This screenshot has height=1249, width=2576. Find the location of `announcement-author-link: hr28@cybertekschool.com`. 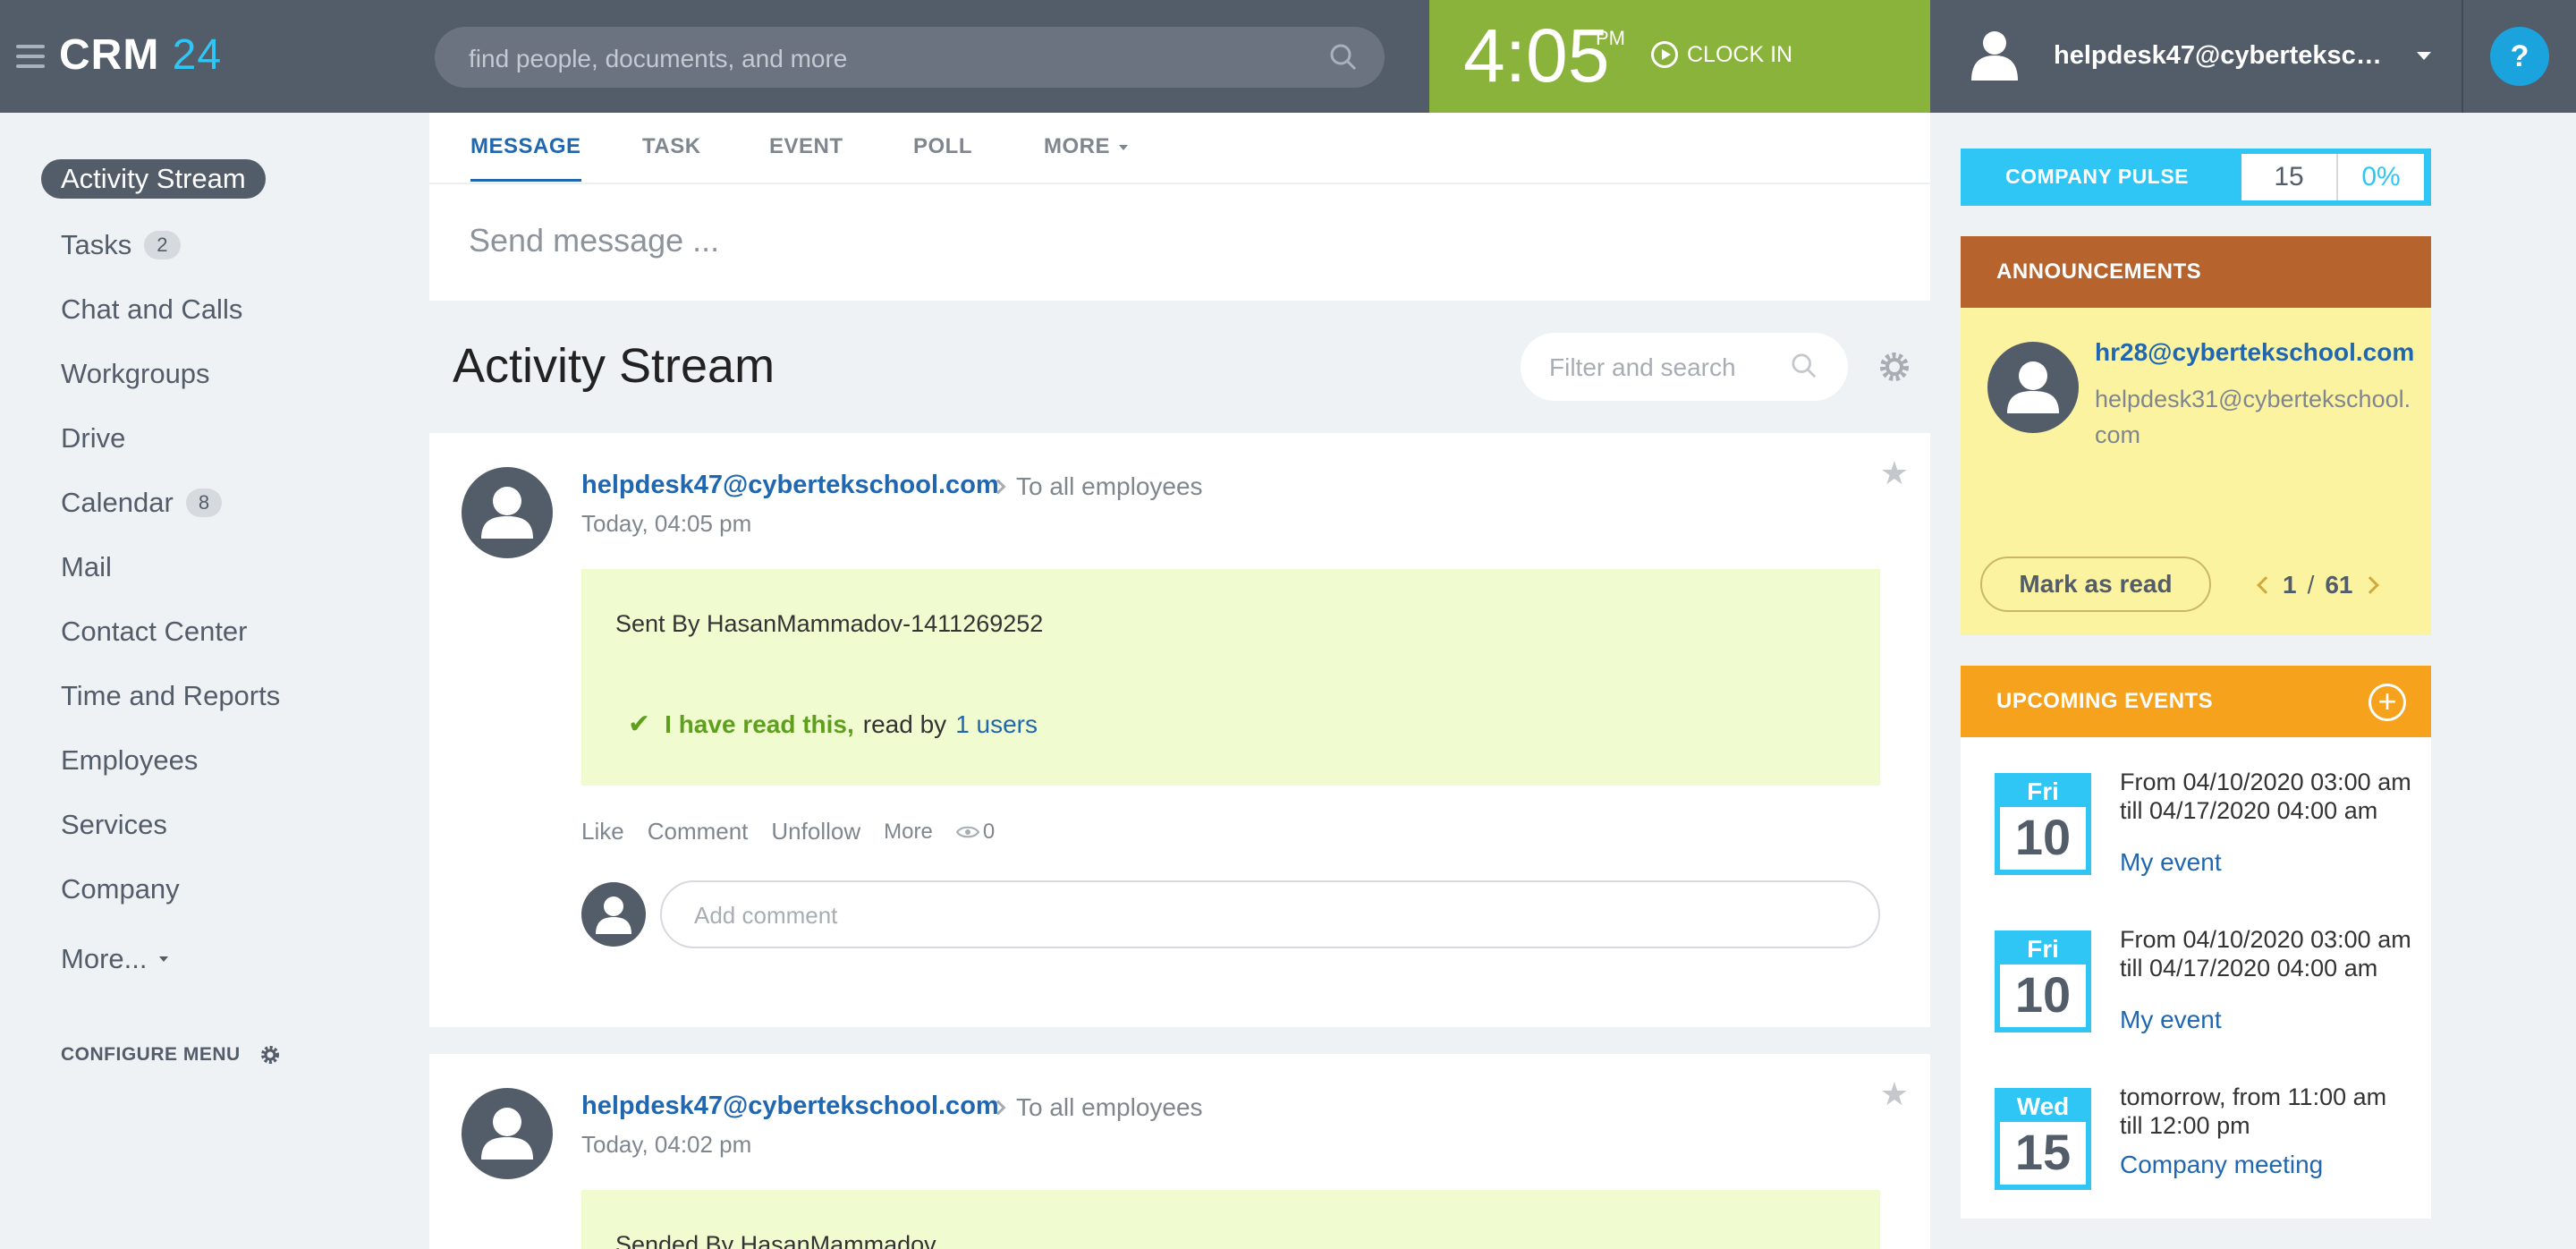

announcement-author-link: hr28@cybertekschool.com is located at coordinates (2254, 352).